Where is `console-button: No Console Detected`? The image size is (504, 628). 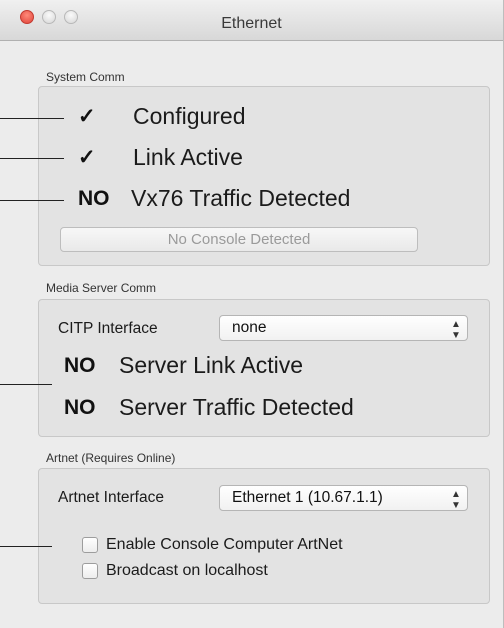
console-button: No Console Detected is located at coordinates (239, 239).